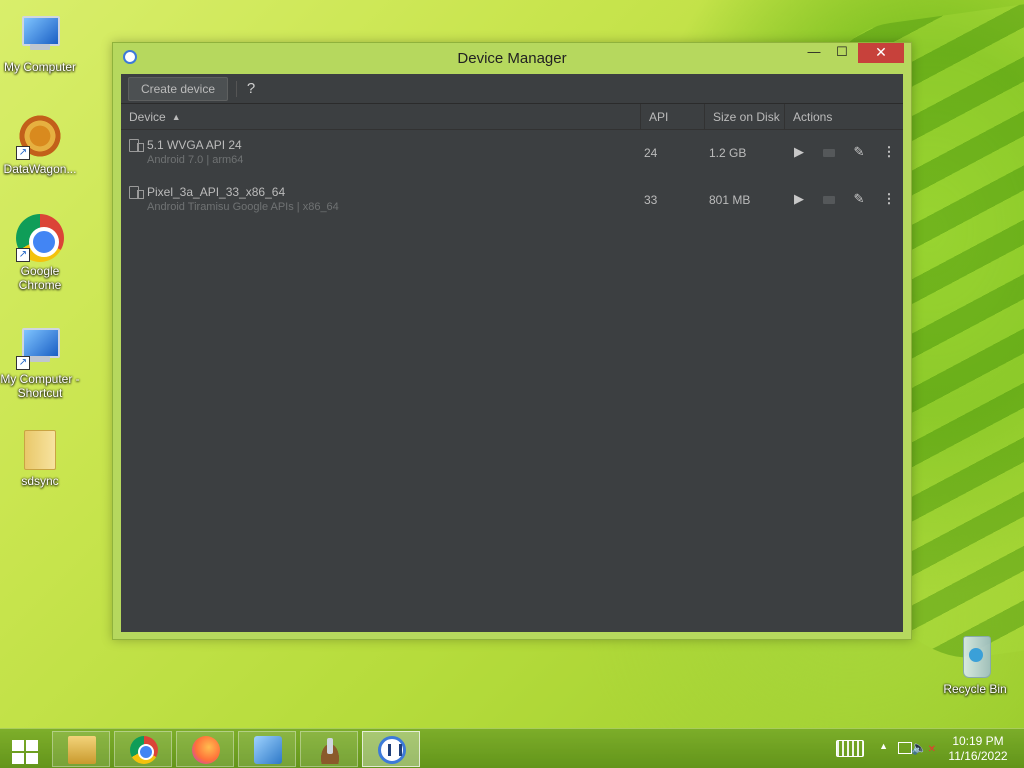  I want to click on network-icon, so click(905, 748).